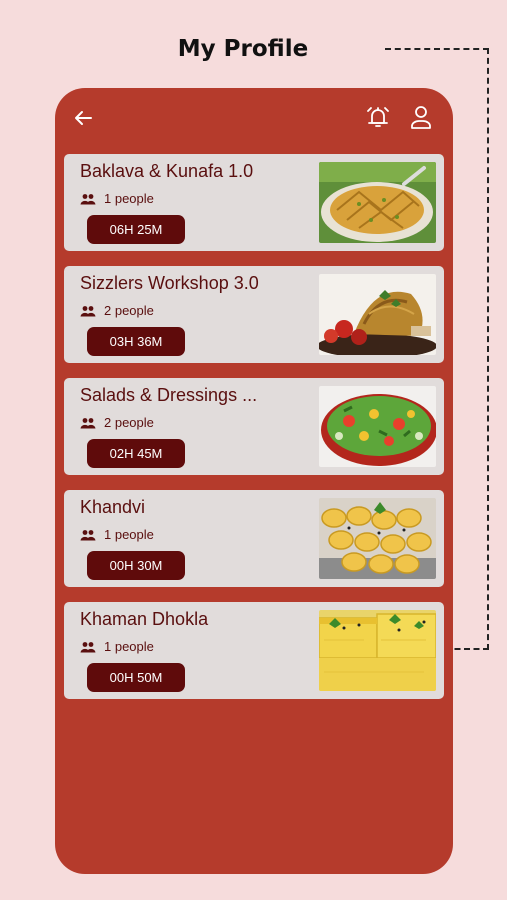 This screenshot has height=900, width=507. Describe the element at coordinates (136, 677) in the screenshot. I see `time-badge: 00H 50M` at that location.